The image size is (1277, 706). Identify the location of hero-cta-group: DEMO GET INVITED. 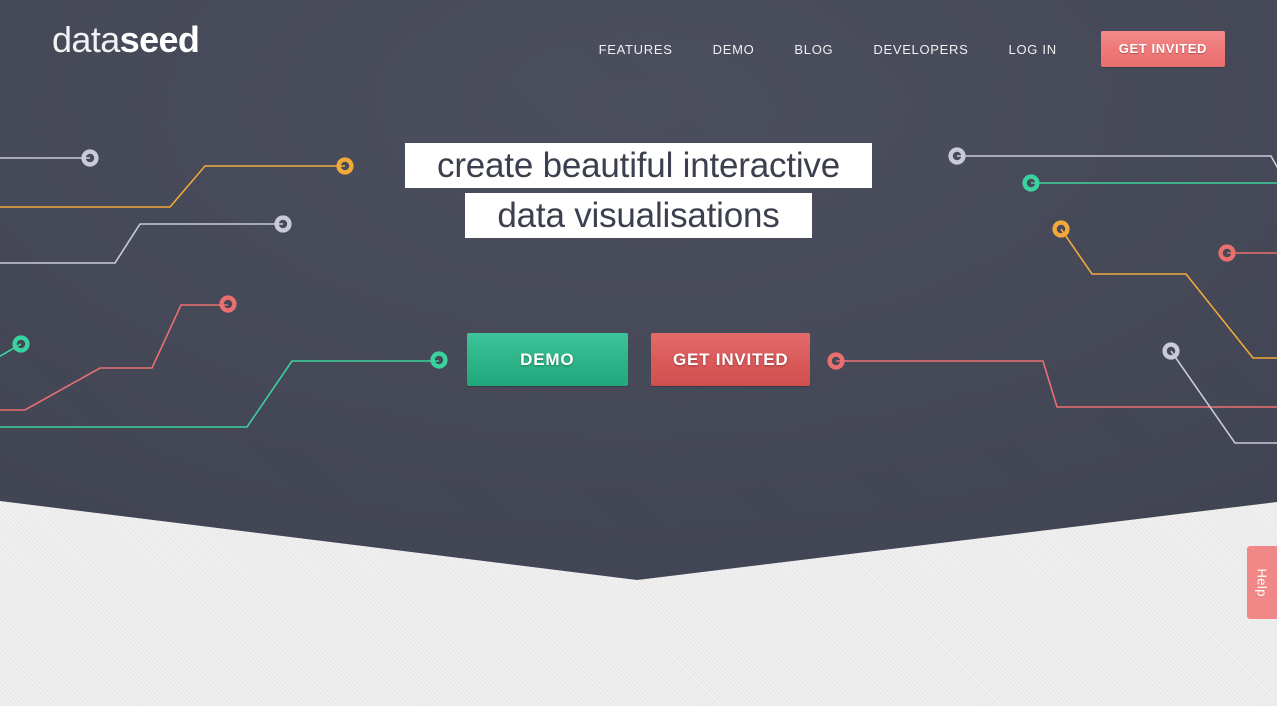
(638, 359).